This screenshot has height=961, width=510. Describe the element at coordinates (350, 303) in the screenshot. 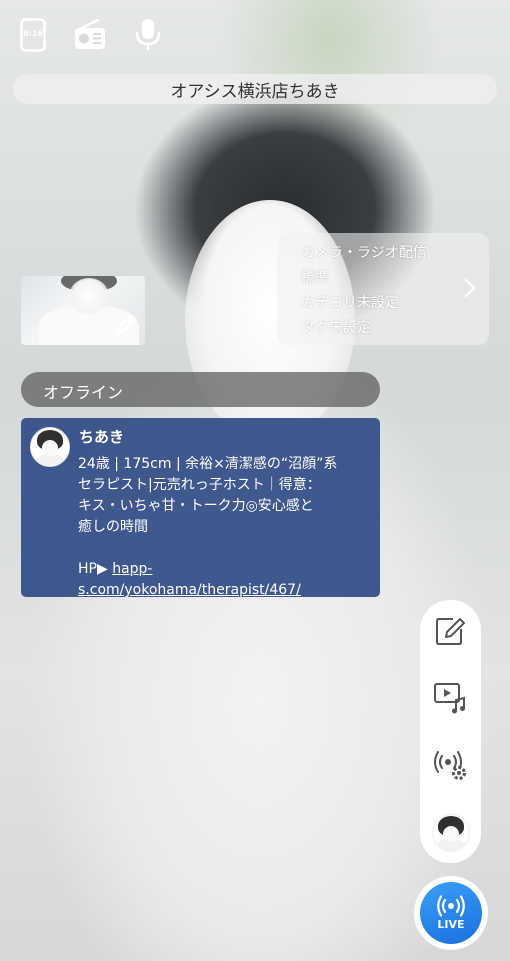

I see `broadcast-category: カテゴリ未設定` at that location.